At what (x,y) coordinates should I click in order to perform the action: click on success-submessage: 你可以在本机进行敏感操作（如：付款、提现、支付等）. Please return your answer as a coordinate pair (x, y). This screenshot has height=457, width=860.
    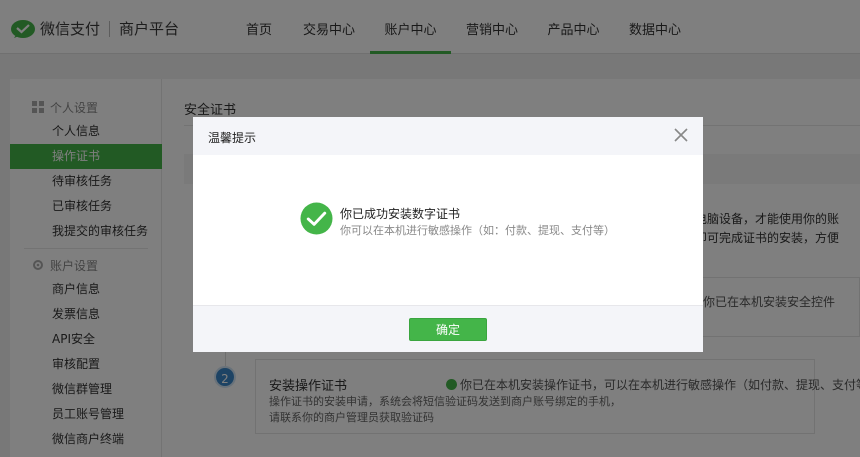
    Looking at the image, I should click on (477, 230).